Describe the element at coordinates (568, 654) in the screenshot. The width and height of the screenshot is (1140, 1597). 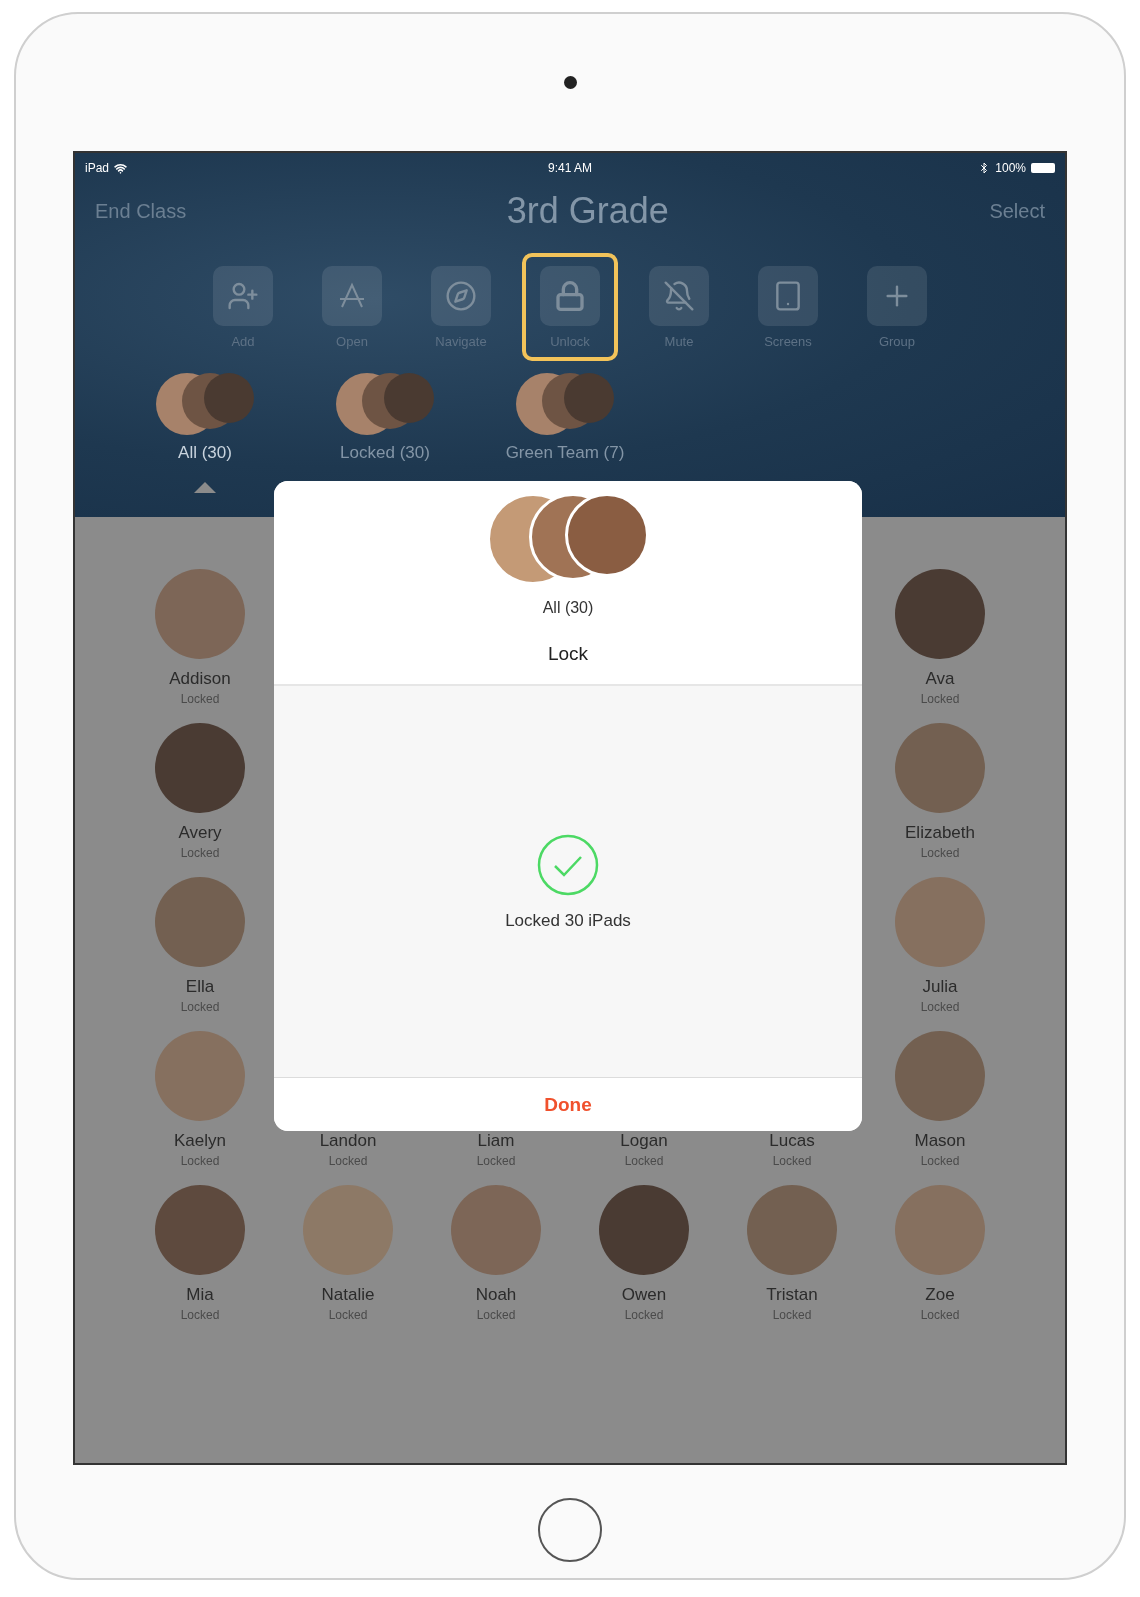
I see `action-title: Lock` at that location.